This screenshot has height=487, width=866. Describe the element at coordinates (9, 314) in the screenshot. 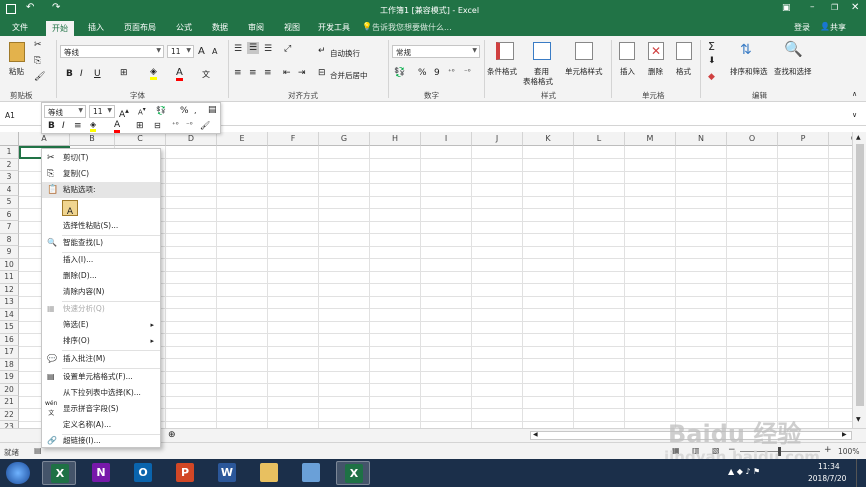

I see `row-header-14: 14` at that location.